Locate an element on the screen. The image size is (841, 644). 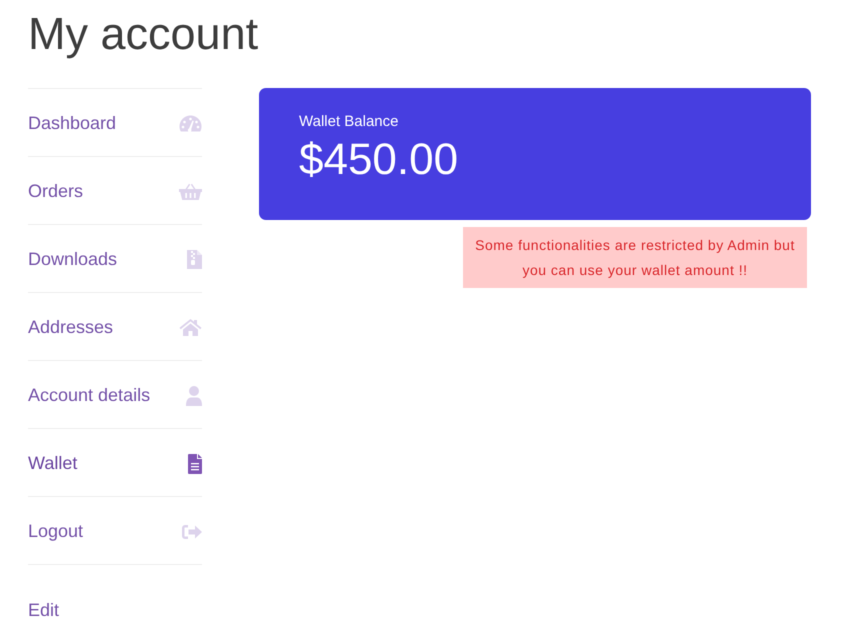
nav-link: Orders is located at coordinates (115, 190).